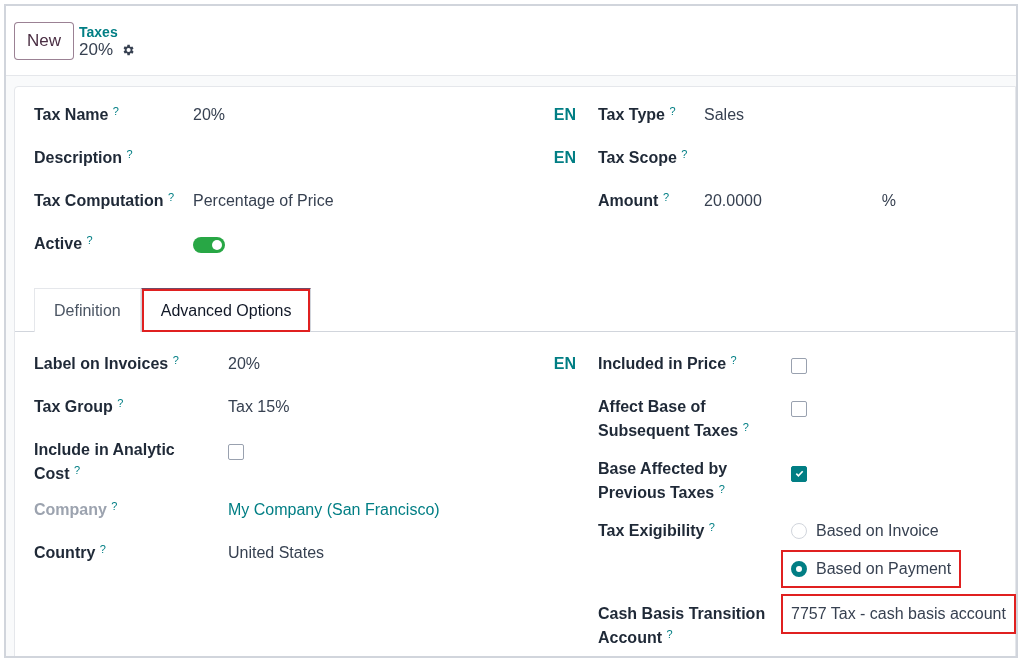 This screenshot has width=1022, height=662. What do you see at coordinates (877, 531) in the screenshot?
I see `radio-label: Based on Invoice` at bounding box center [877, 531].